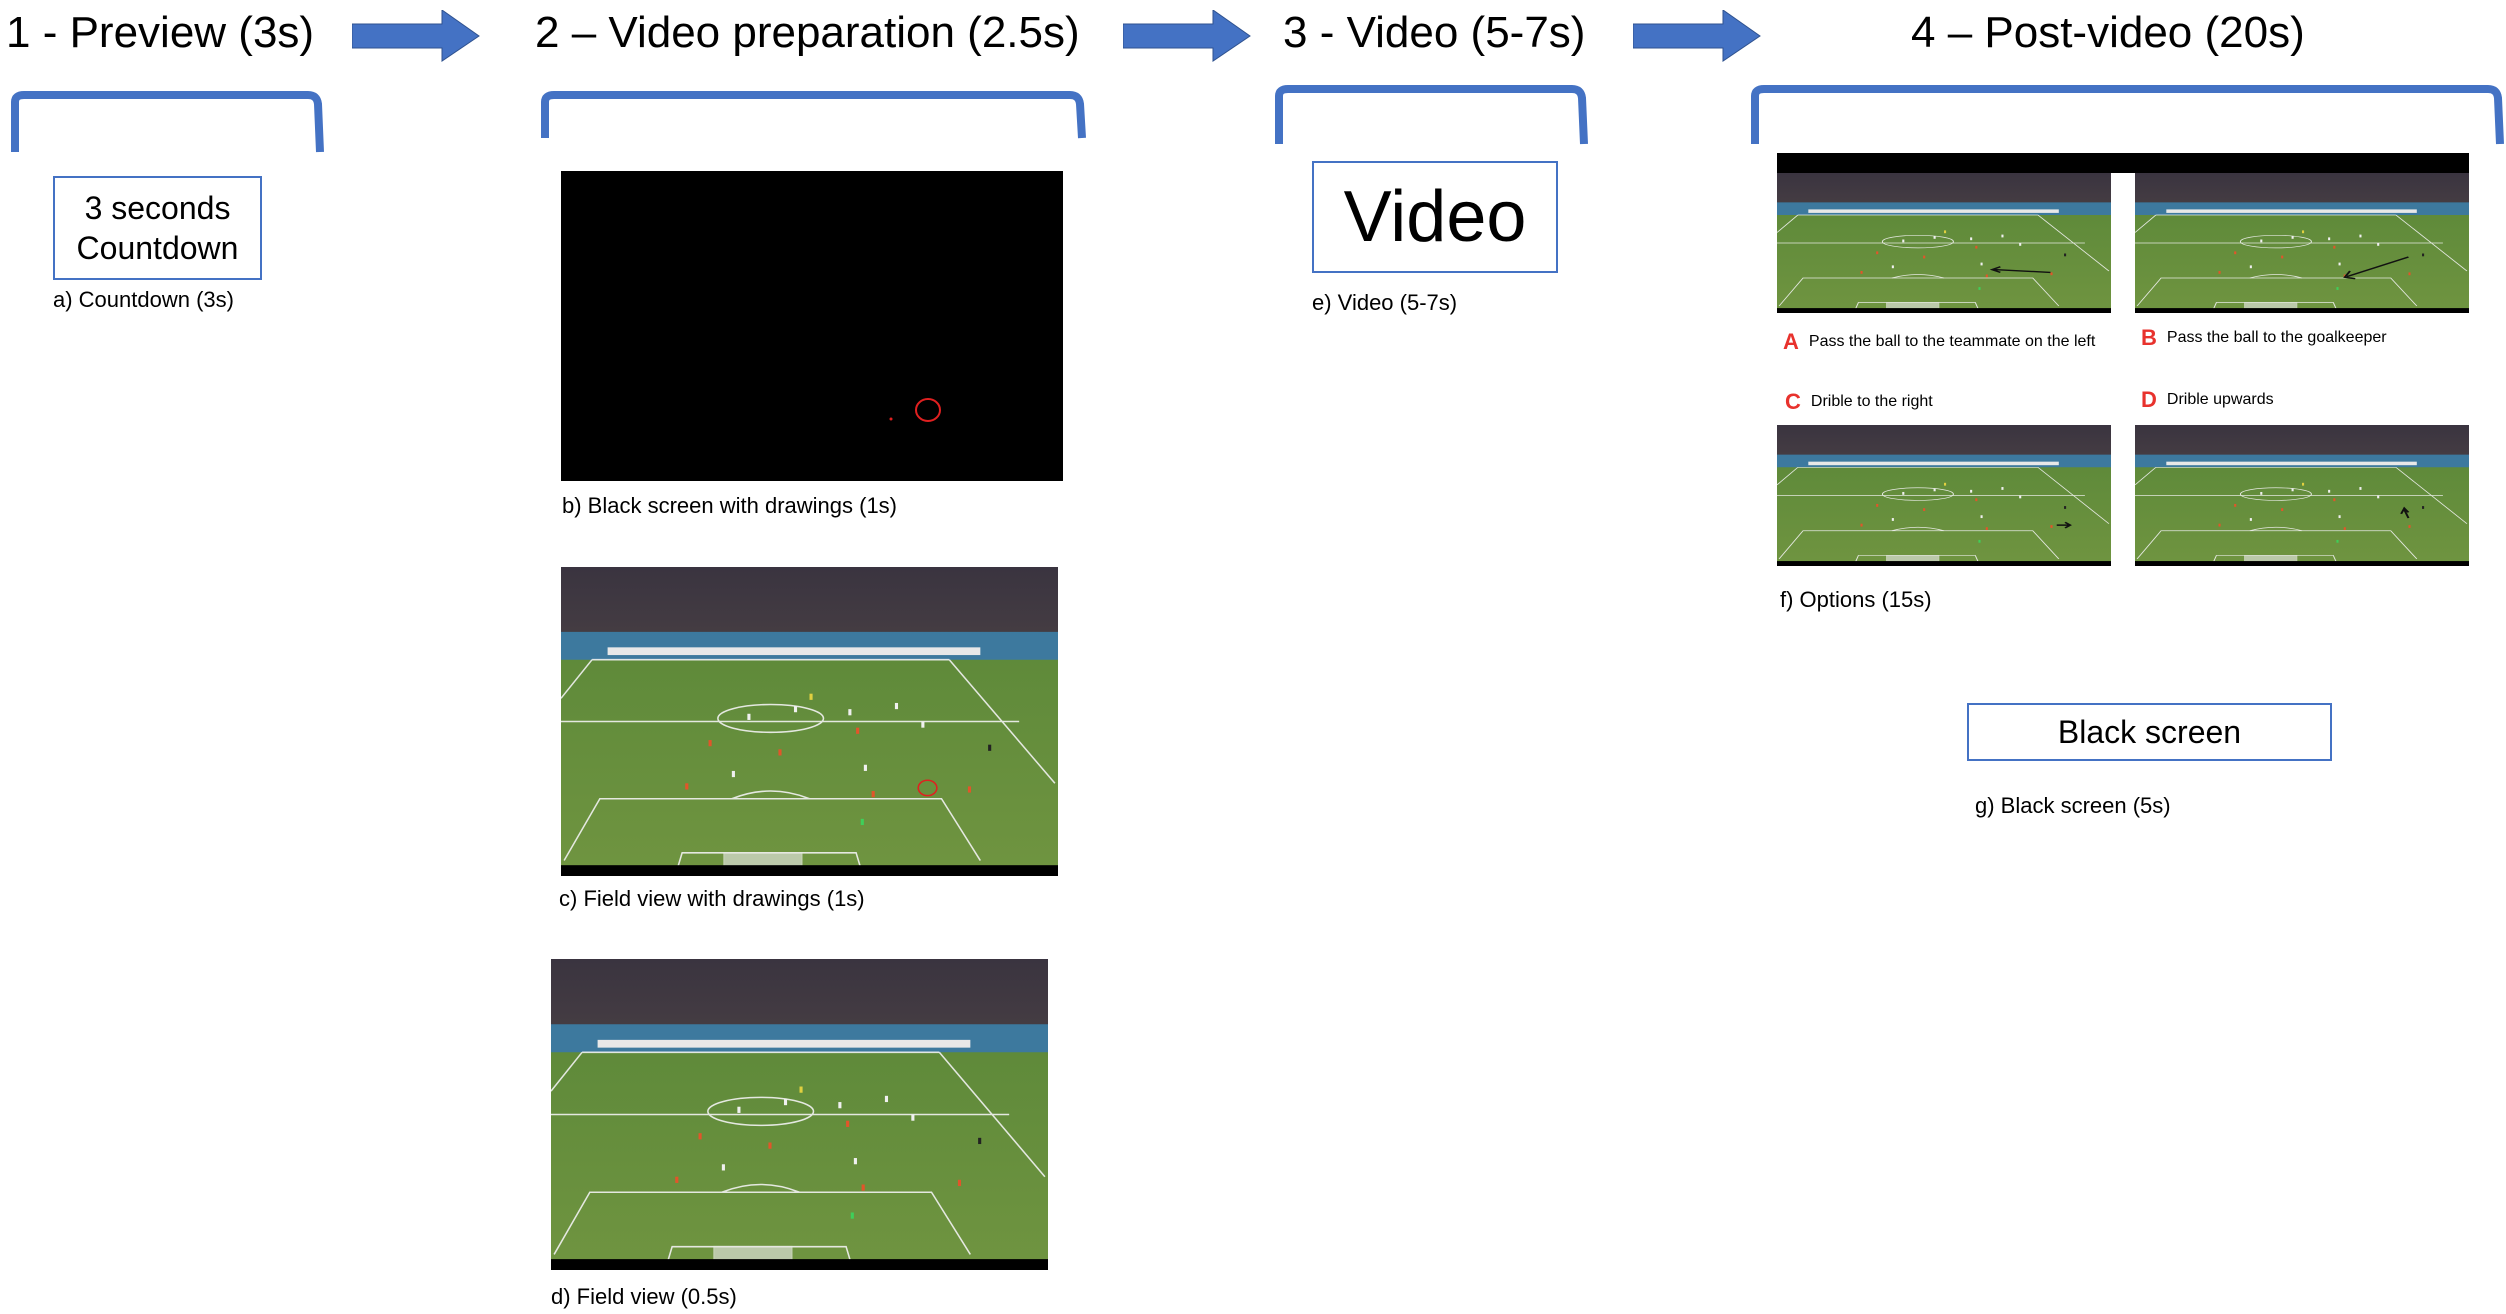 The height and width of the screenshot is (1314, 2506). Describe the element at coordinates (2123, 163) in the screenshot. I see `options-top-bar` at that location.